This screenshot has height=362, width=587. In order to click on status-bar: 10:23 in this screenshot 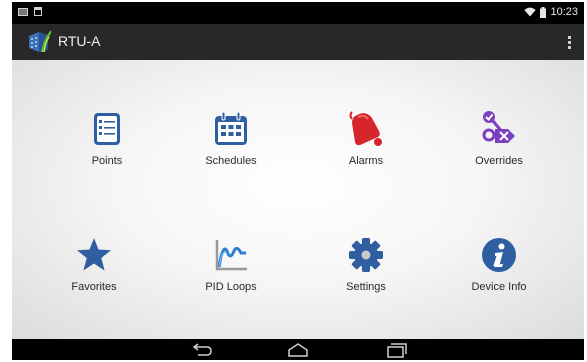, I will do `click(298, 13)`.